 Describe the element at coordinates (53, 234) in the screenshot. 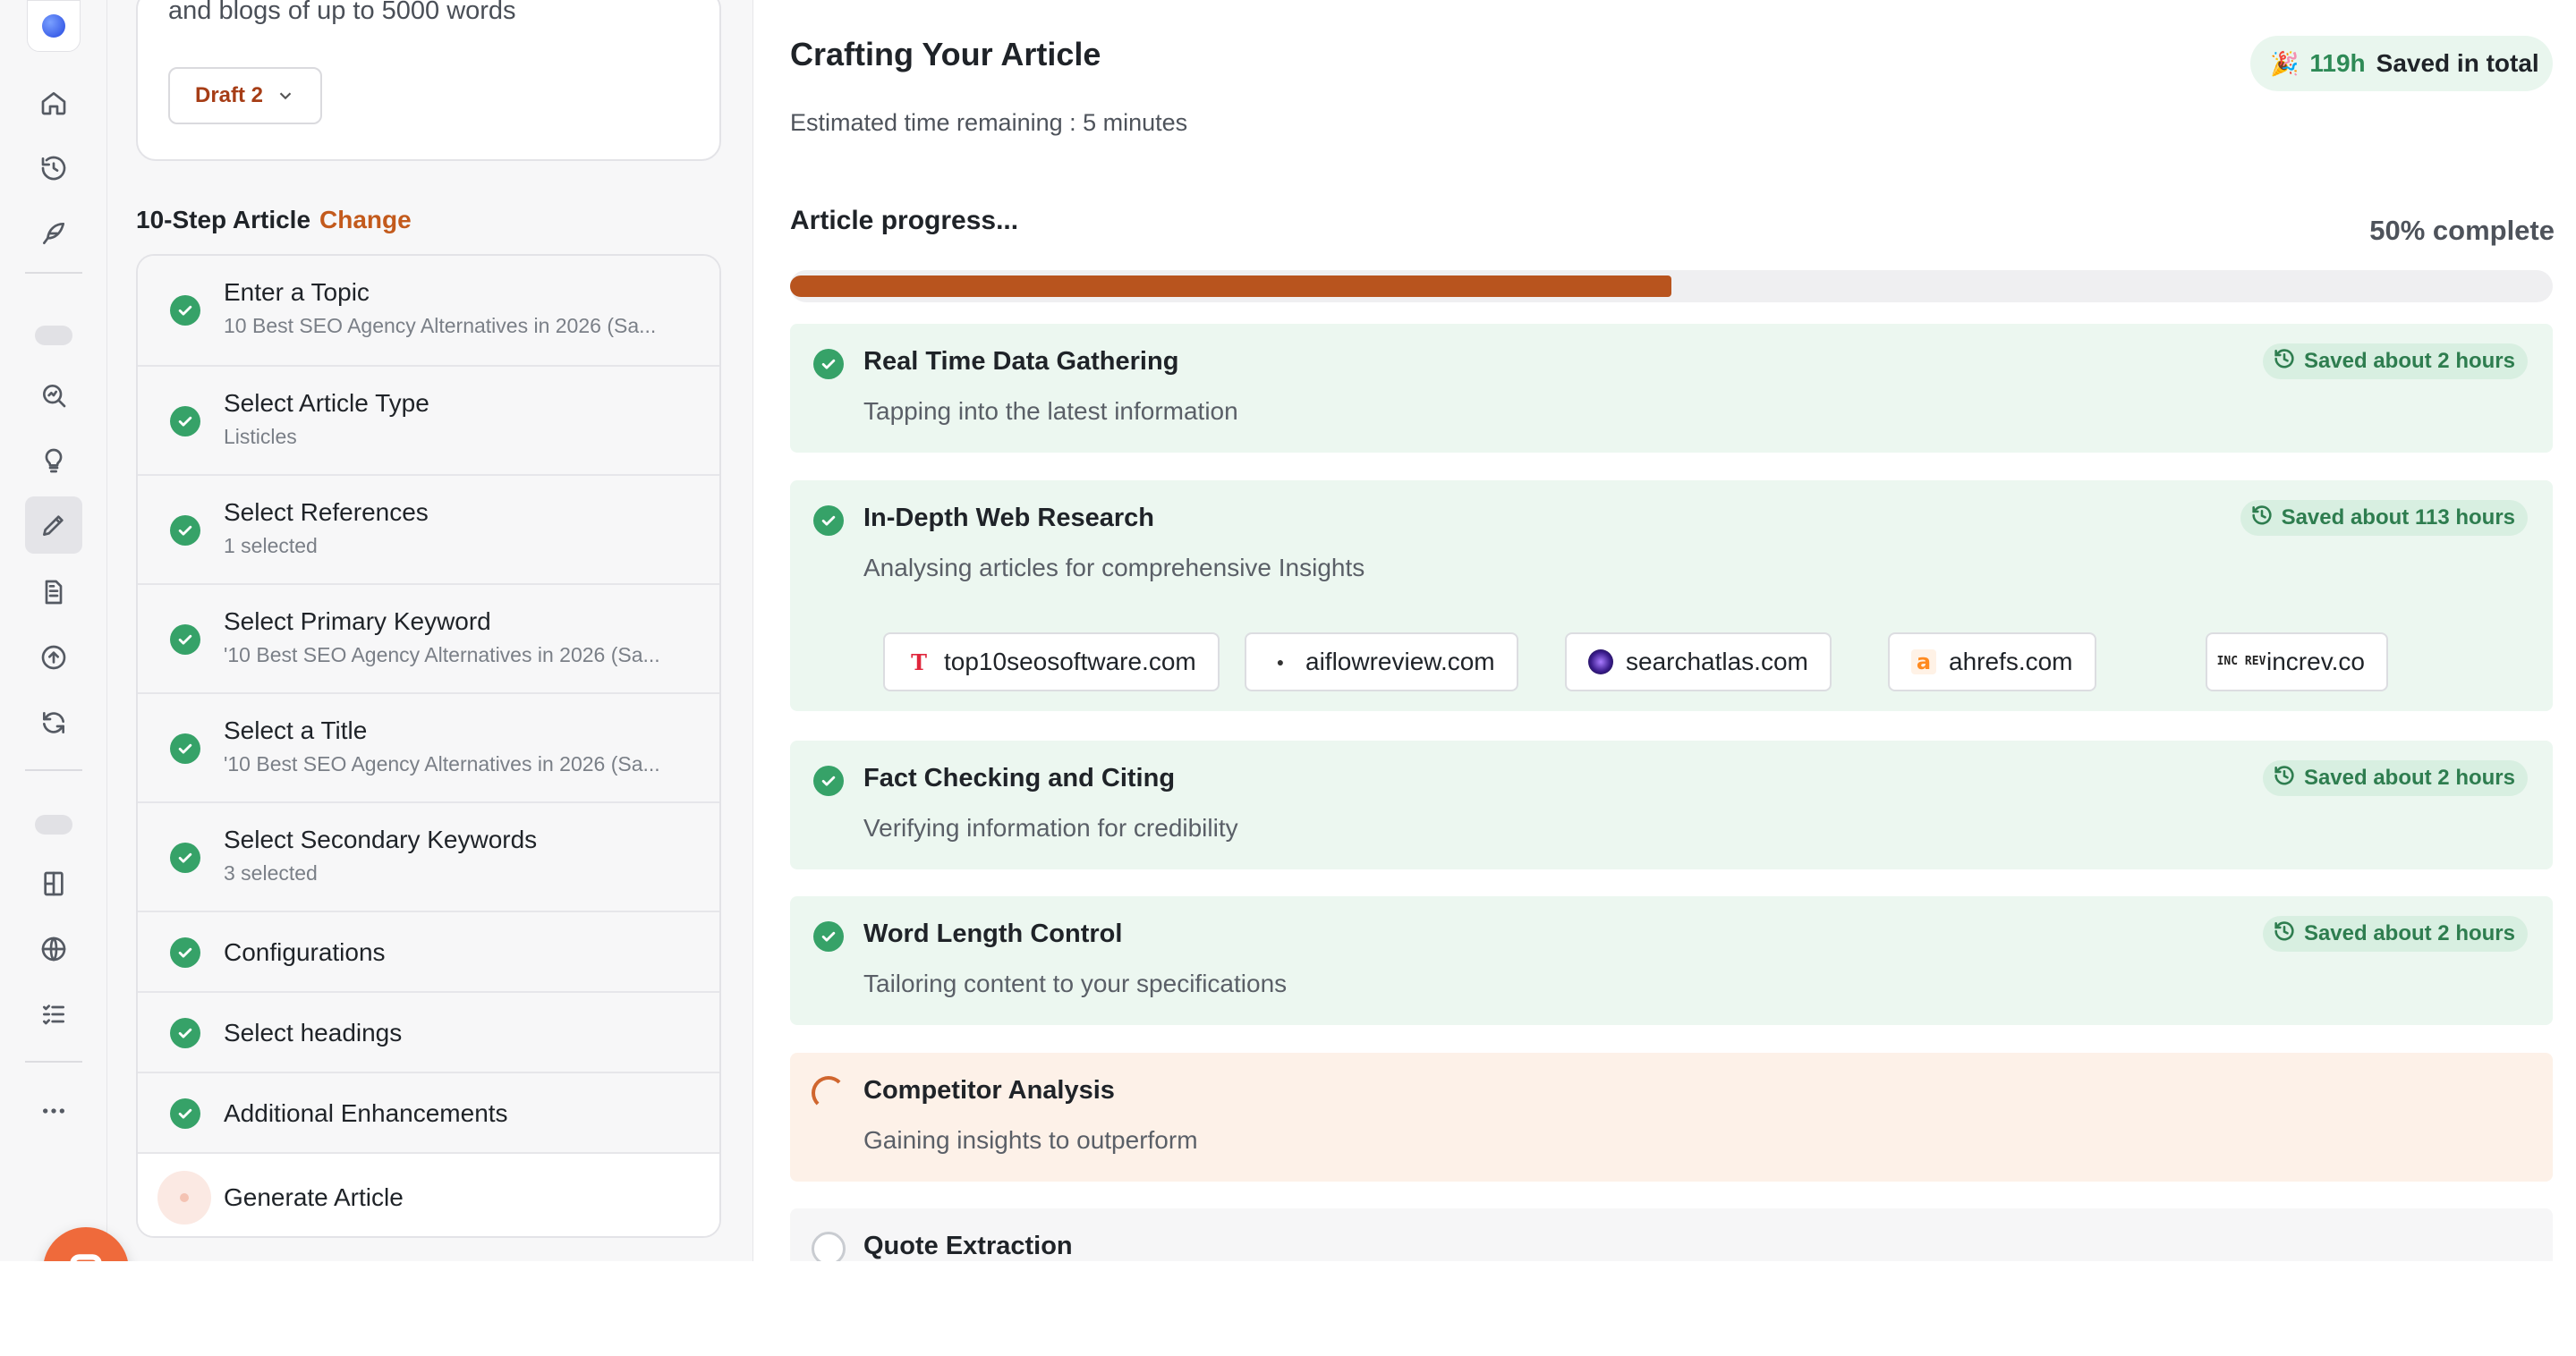

I see `feather-icon` at that location.